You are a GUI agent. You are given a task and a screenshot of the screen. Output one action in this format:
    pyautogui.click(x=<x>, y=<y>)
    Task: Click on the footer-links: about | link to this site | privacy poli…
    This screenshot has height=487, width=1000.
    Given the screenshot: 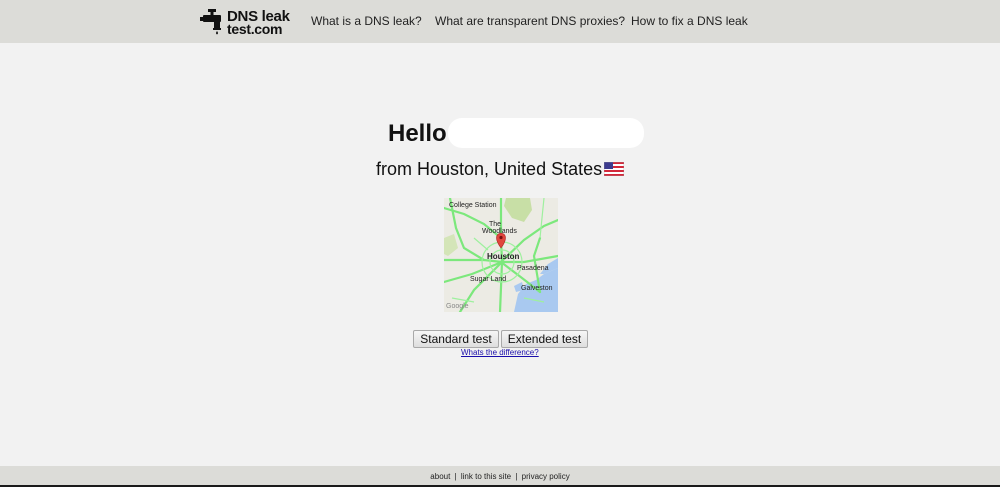 What is the action you would take?
    pyautogui.click(x=500, y=476)
    